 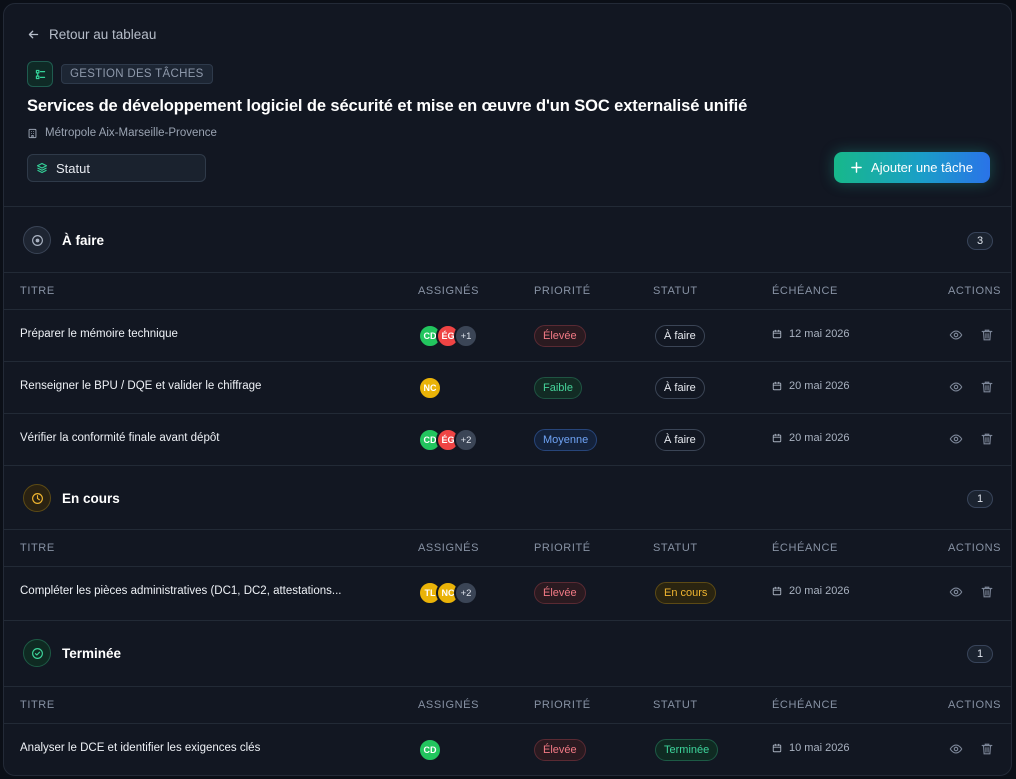 I want to click on section-title: À faire, so click(x=83, y=240).